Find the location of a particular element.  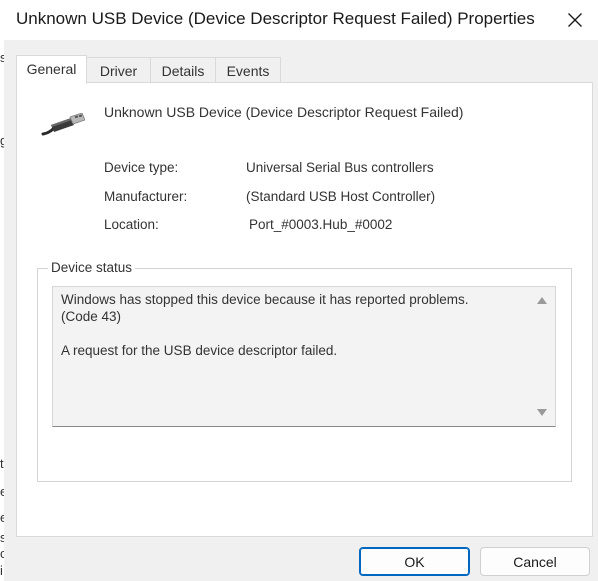

tab-label: Events is located at coordinates (248, 71).